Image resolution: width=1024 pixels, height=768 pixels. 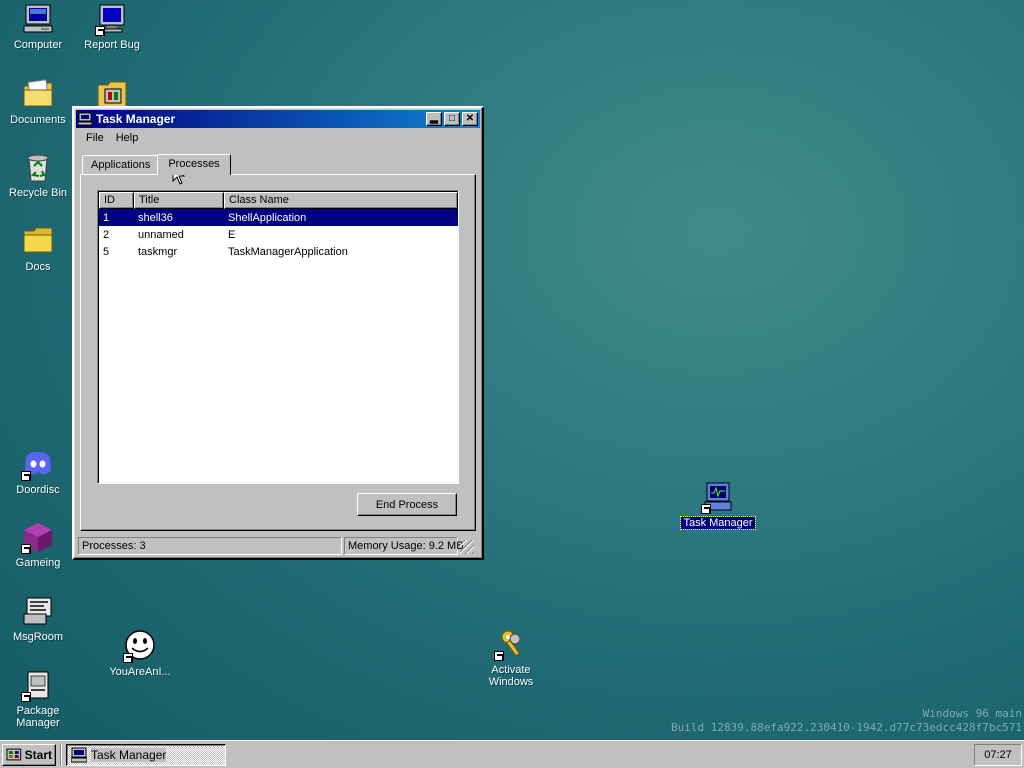 I want to click on desktop-icon-label: Doordisc, so click(x=38, y=490).